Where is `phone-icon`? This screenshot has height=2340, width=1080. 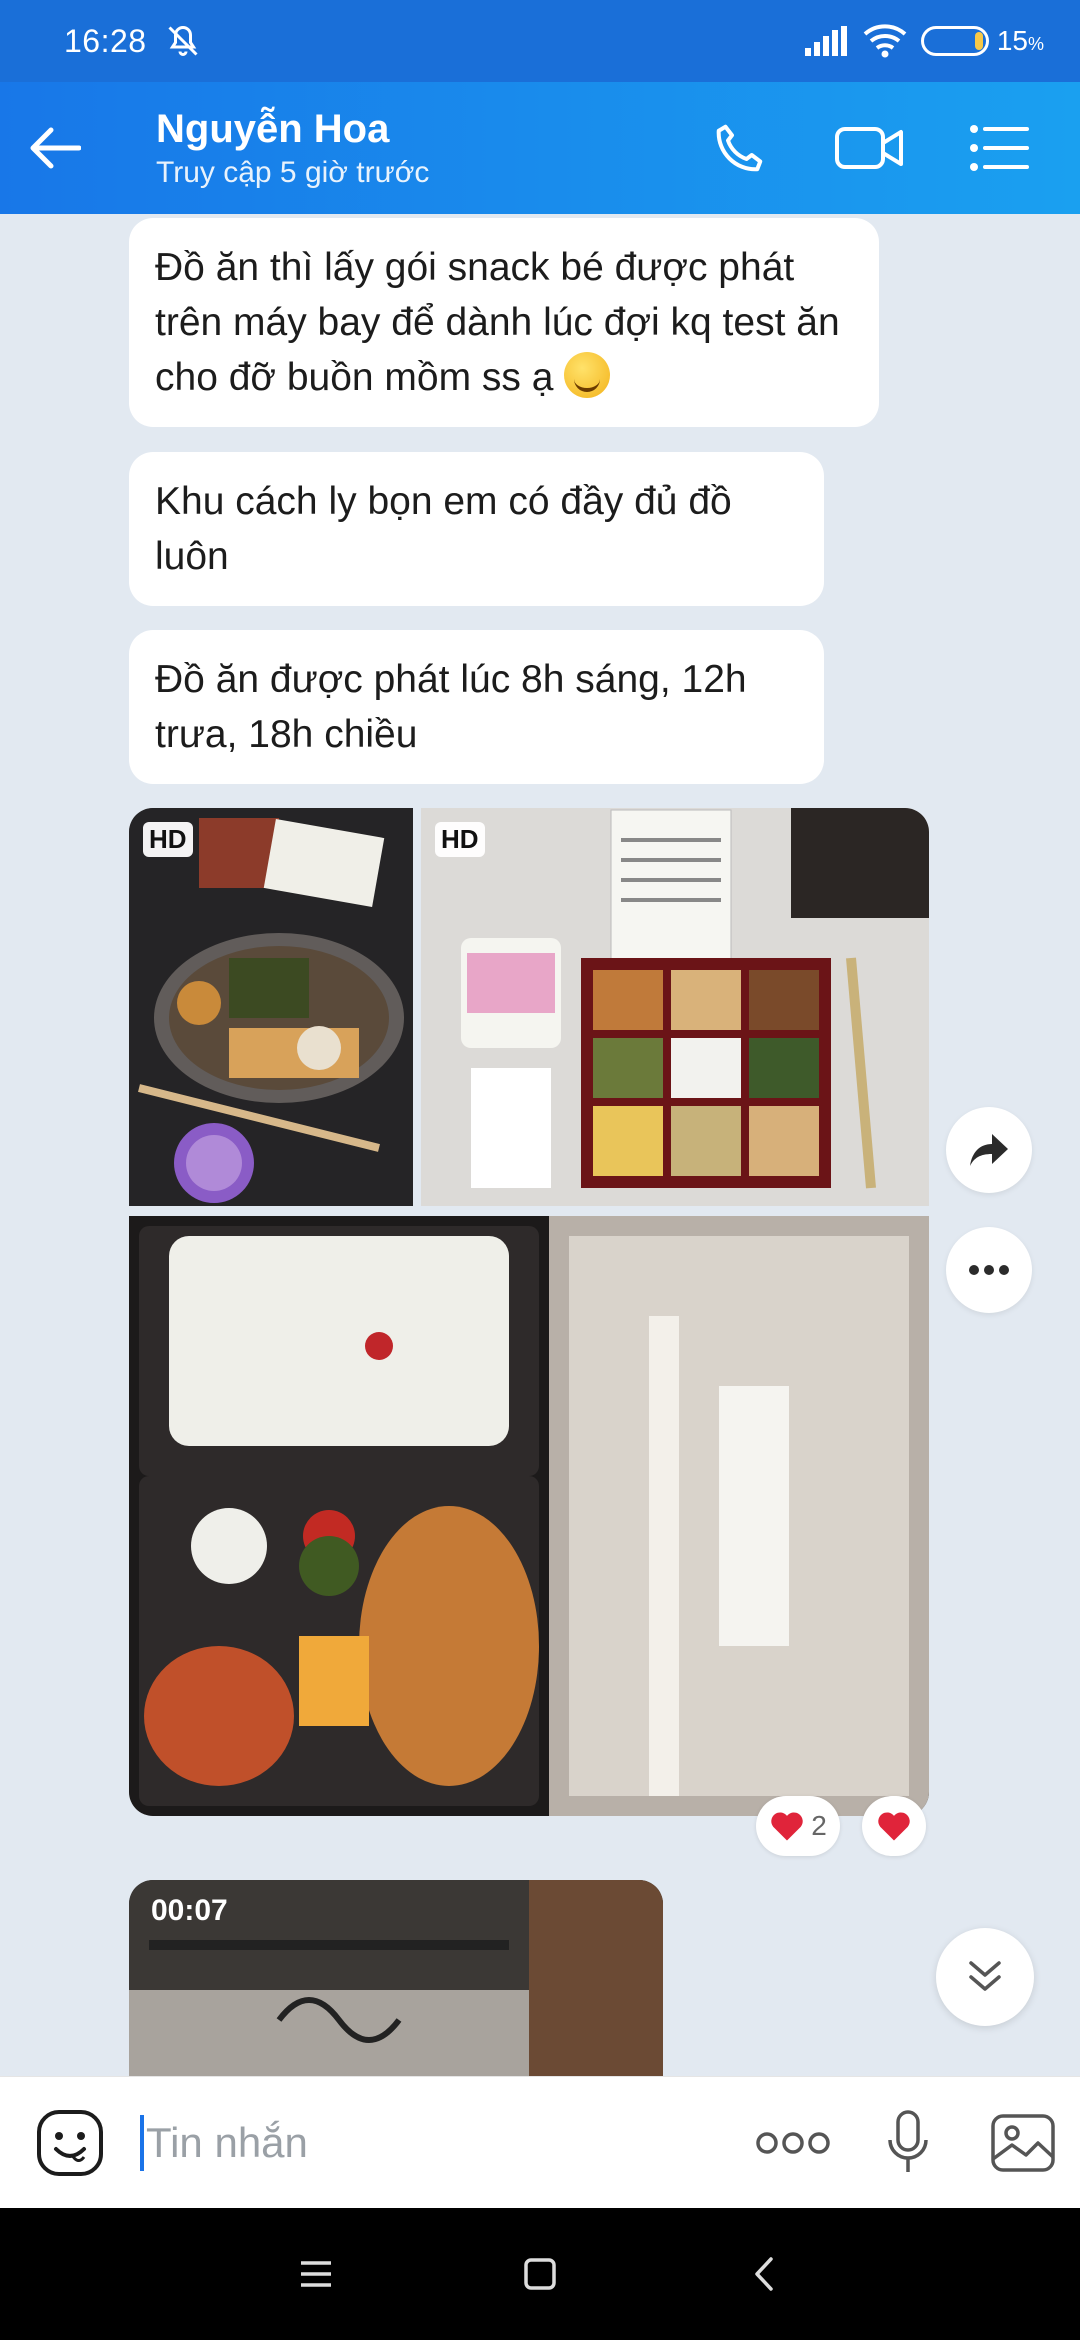
phone-icon is located at coordinates (739, 148).